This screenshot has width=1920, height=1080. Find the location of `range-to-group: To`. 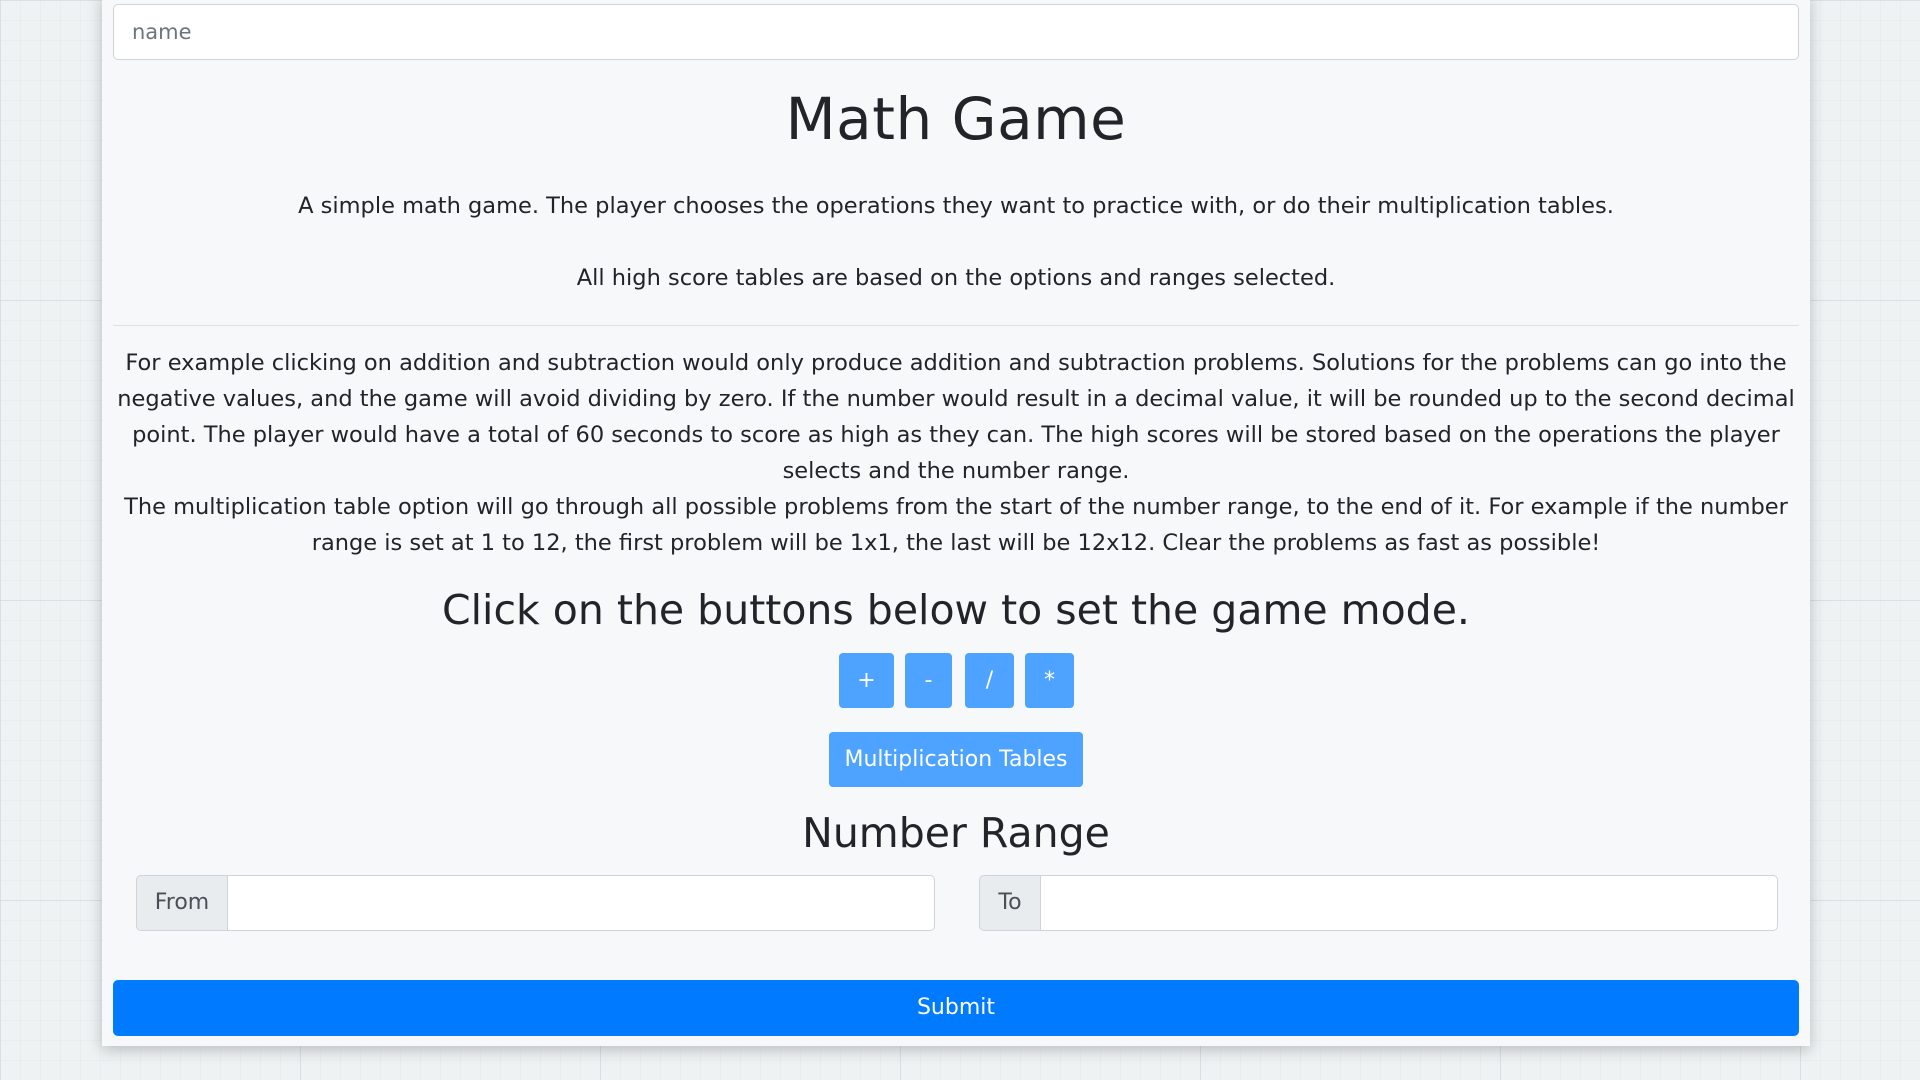

range-to-group: To is located at coordinates (1378, 903).